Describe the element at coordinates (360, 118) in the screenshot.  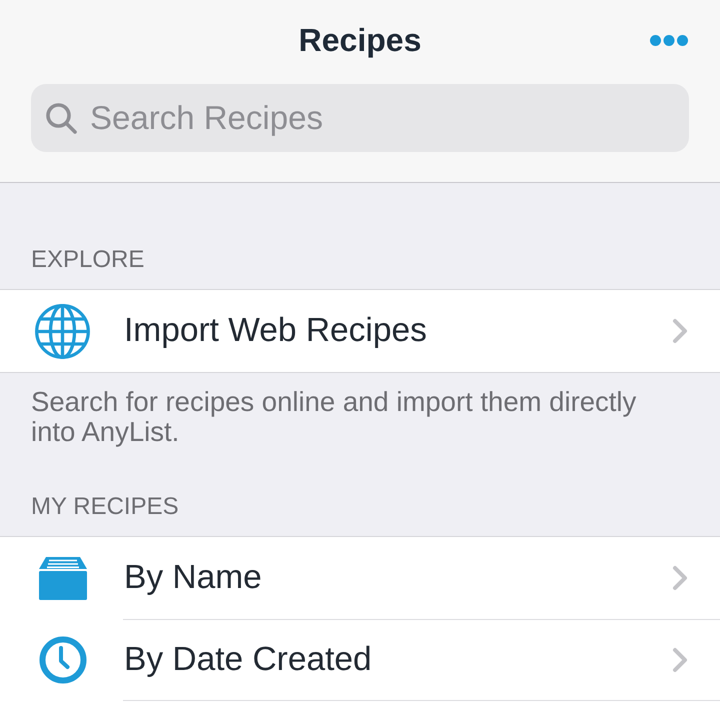
I see `search-field: Search Recipes` at that location.